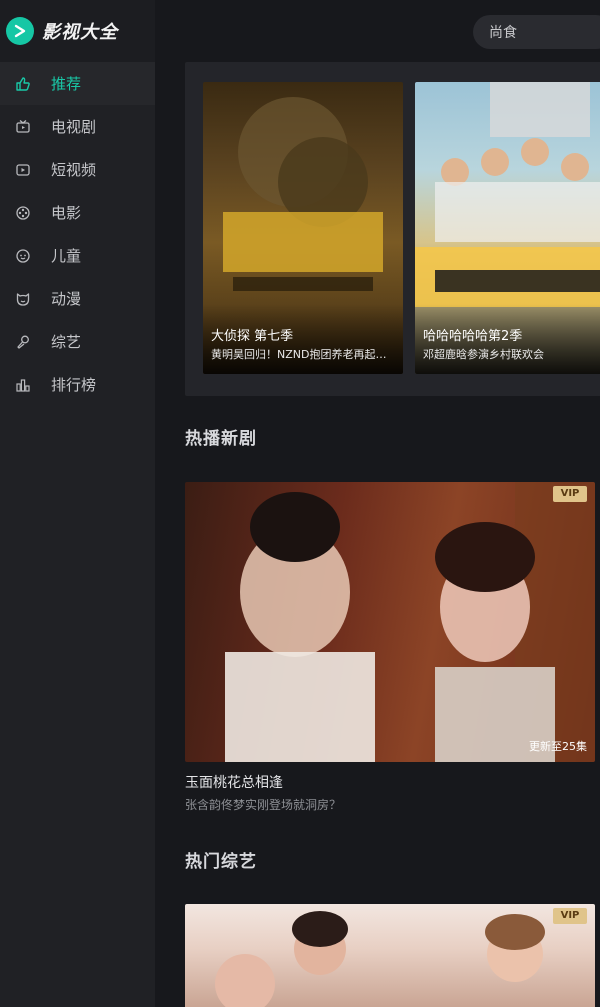  I want to click on variety-poster-art, so click(380, 959).